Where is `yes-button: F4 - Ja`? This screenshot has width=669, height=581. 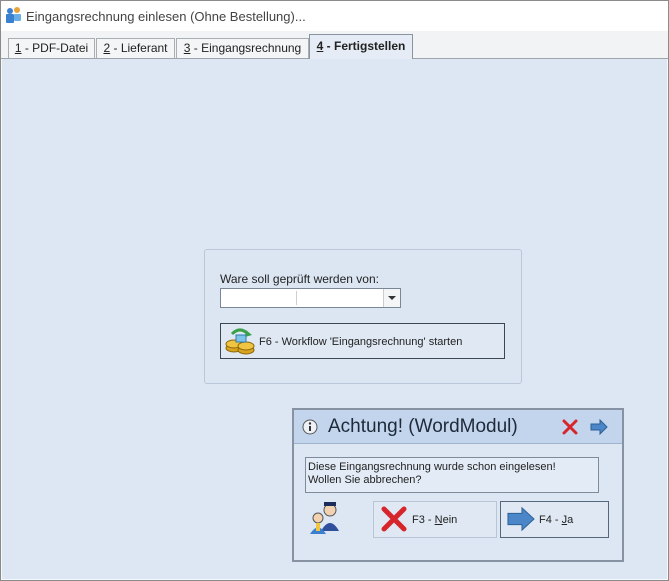 yes-button: F4 - Ja is located at coordinates (554, 519).